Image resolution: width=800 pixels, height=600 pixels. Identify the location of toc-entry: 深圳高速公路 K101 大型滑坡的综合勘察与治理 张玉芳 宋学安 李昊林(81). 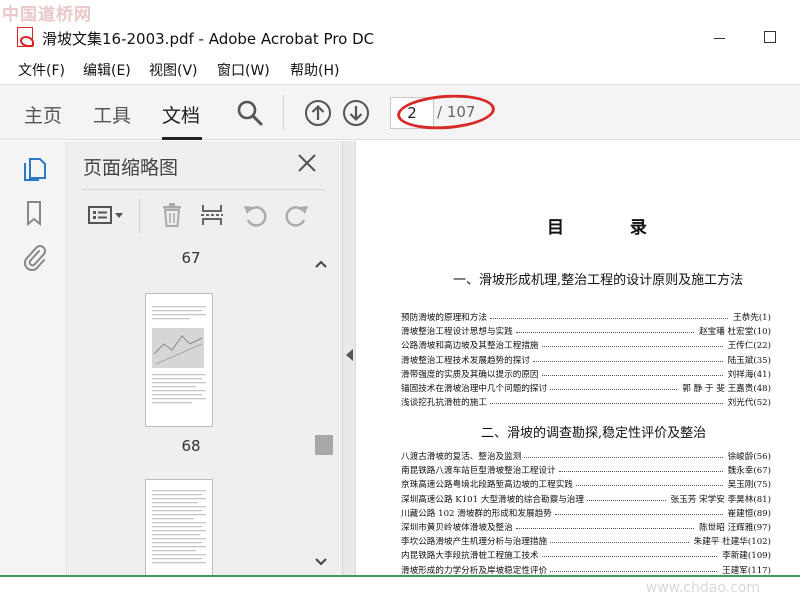
(586, 500).